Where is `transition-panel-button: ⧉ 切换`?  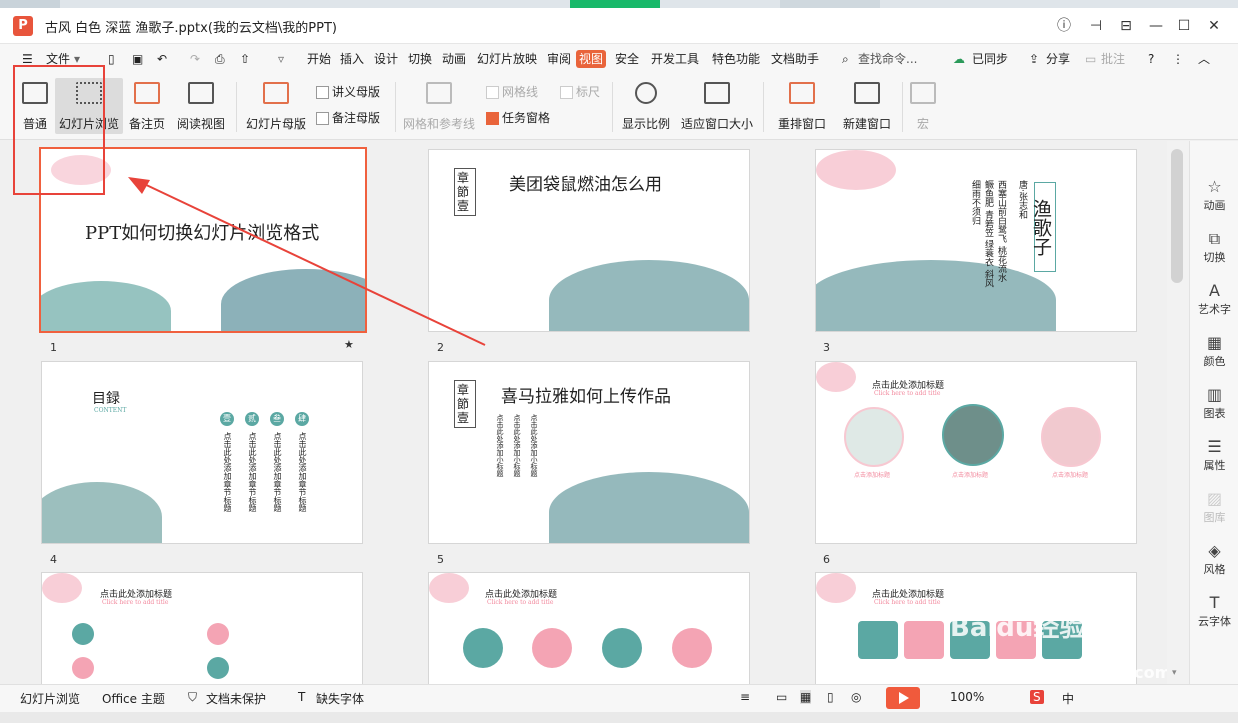
transition-panel-button: ⧉ 切换 is located at coordinates (1214, 247).